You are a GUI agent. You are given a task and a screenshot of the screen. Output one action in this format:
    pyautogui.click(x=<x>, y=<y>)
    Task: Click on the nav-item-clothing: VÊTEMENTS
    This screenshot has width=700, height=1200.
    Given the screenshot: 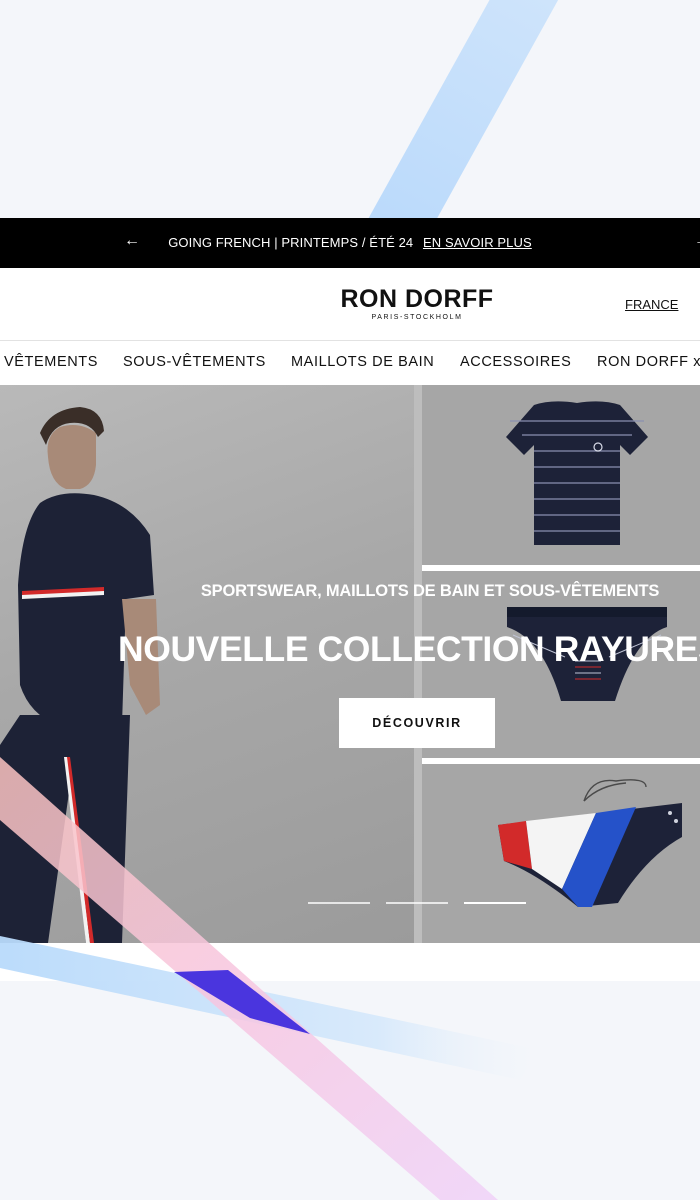 What is the action you would take?
    pyautogui.click(x=51, y=362)
    